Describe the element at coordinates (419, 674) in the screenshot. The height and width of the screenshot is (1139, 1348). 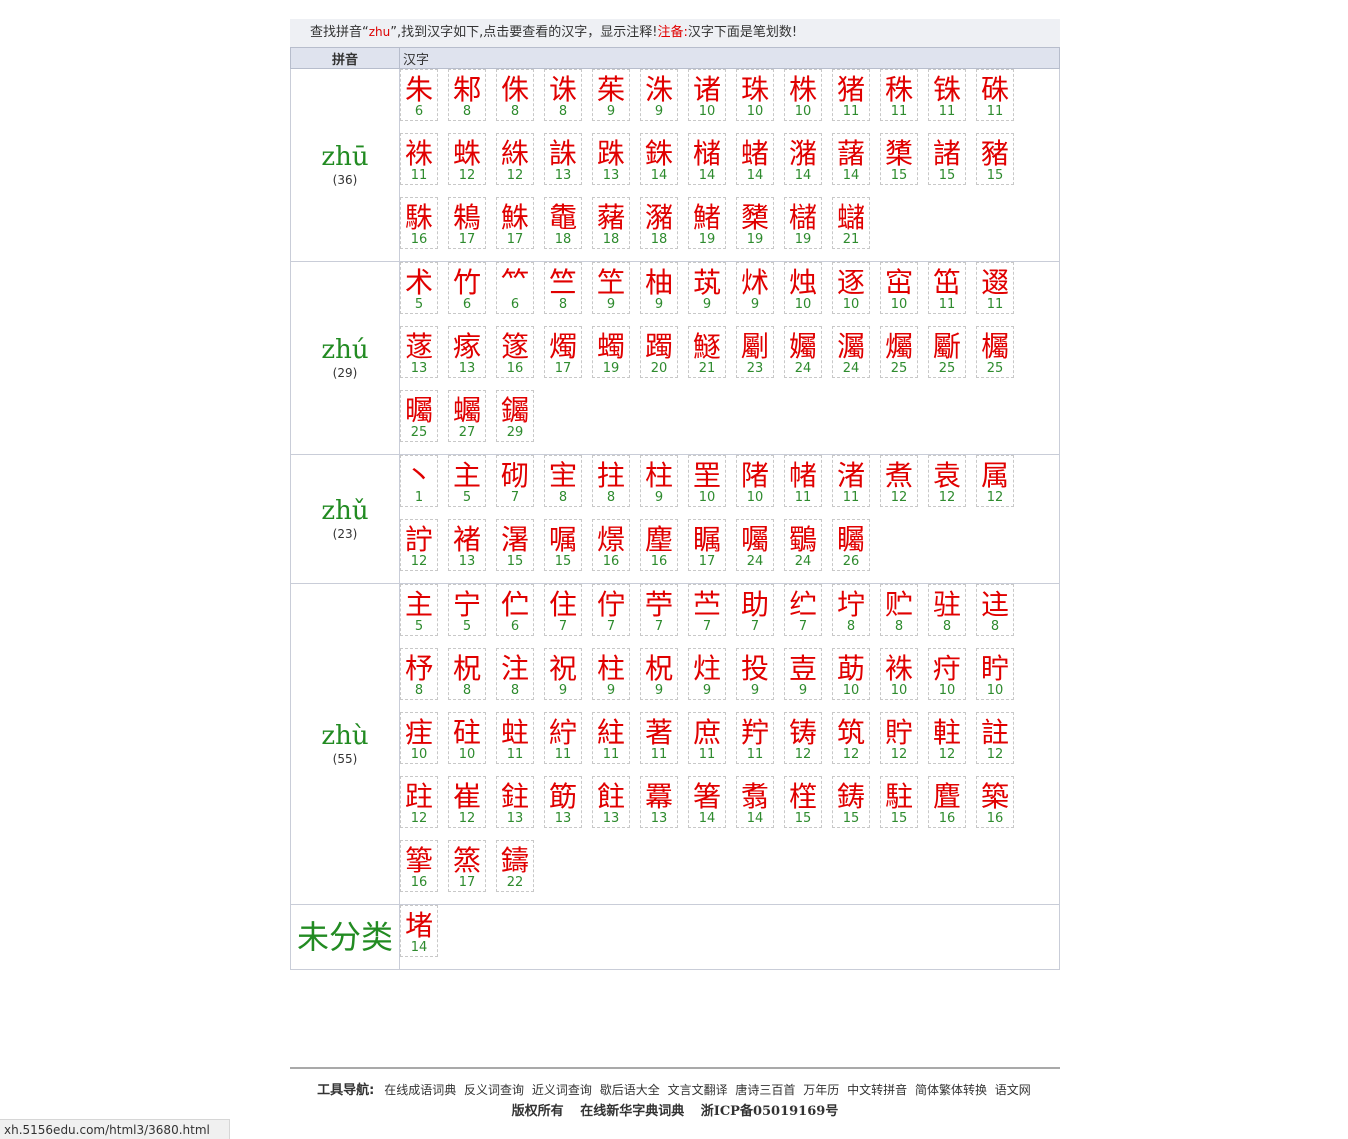
I see `character-link: 杼8` at that location.